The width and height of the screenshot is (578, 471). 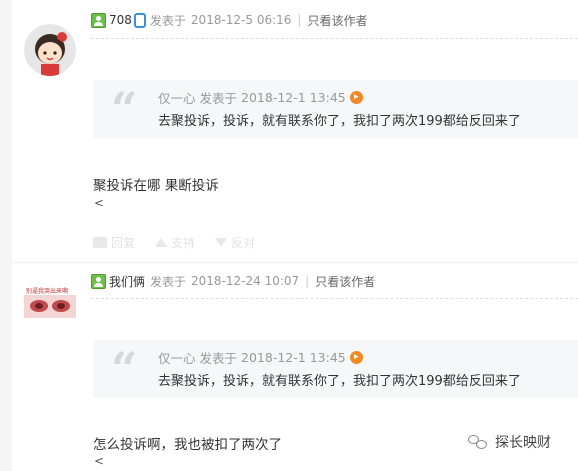 I want to click on support-label: 支持, so click(x=183, y=243).